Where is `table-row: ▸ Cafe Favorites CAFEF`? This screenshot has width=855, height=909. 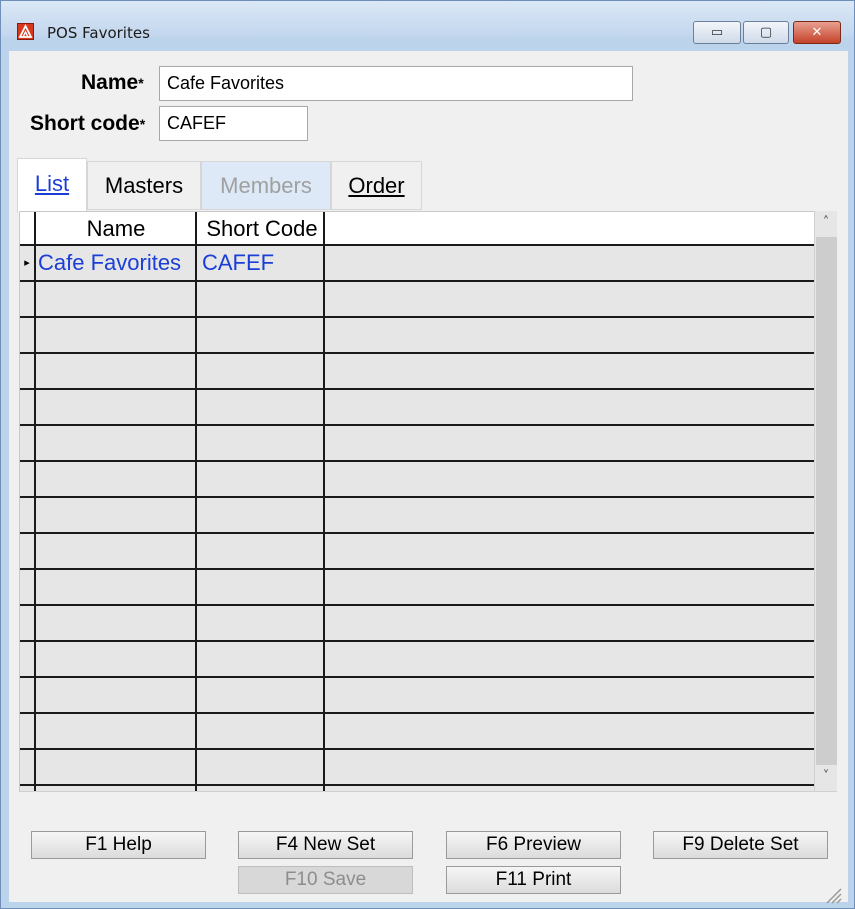
table-row: ▸ Cafe Favorites CAFEF is located at coordinates (417, 264).